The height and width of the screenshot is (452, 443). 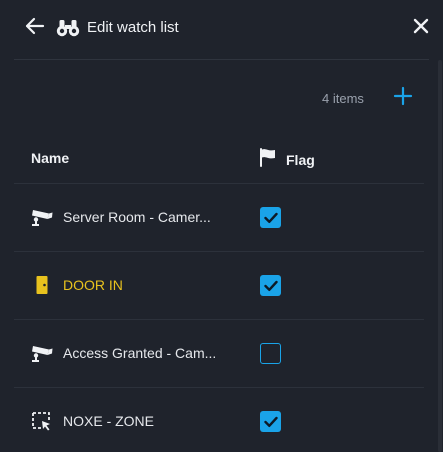 What do you see at coordinates (93, 285) in the screenshot?
I see `row-name: DOOR IN` at bounding box center [93, 285].